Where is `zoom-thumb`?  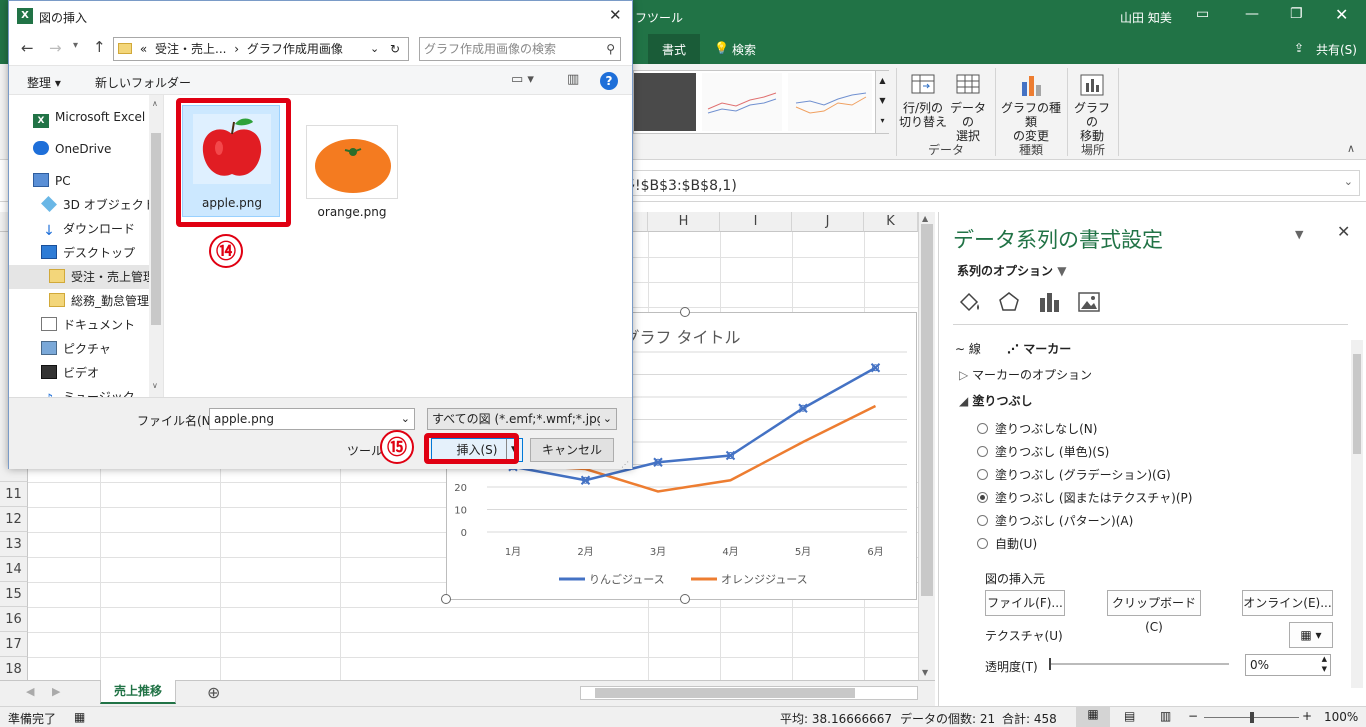
zoom-thumb is located at coordinates (1252, 717).